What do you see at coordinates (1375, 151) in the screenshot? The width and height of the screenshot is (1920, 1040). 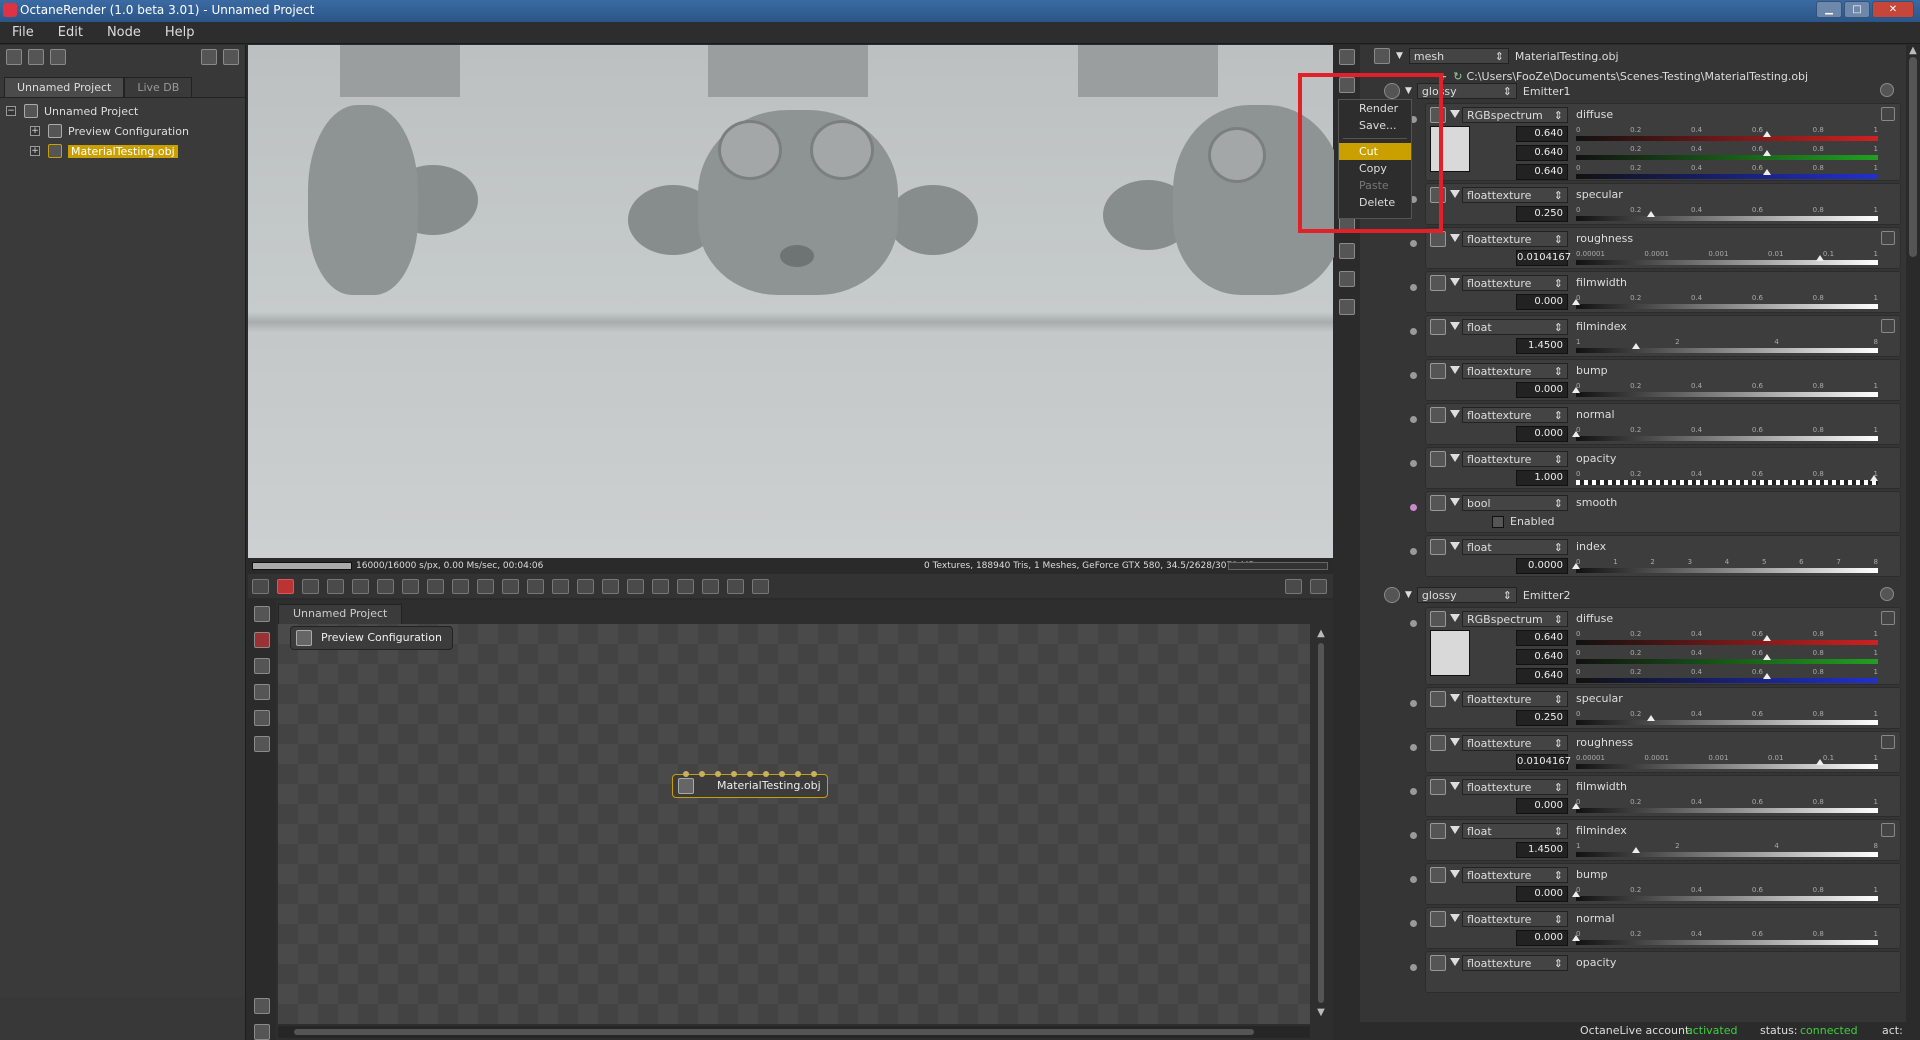 I see `menu-item-cut: Cut` at bounding box center [1375, 151].